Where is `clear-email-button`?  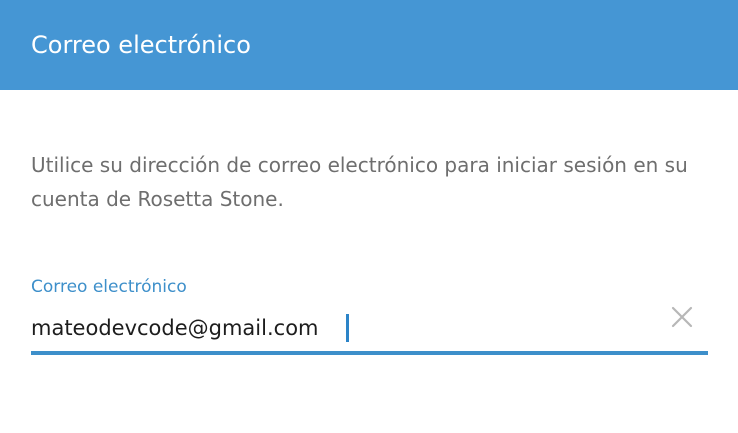 clear-email-button is located at coordinates (682, 318).